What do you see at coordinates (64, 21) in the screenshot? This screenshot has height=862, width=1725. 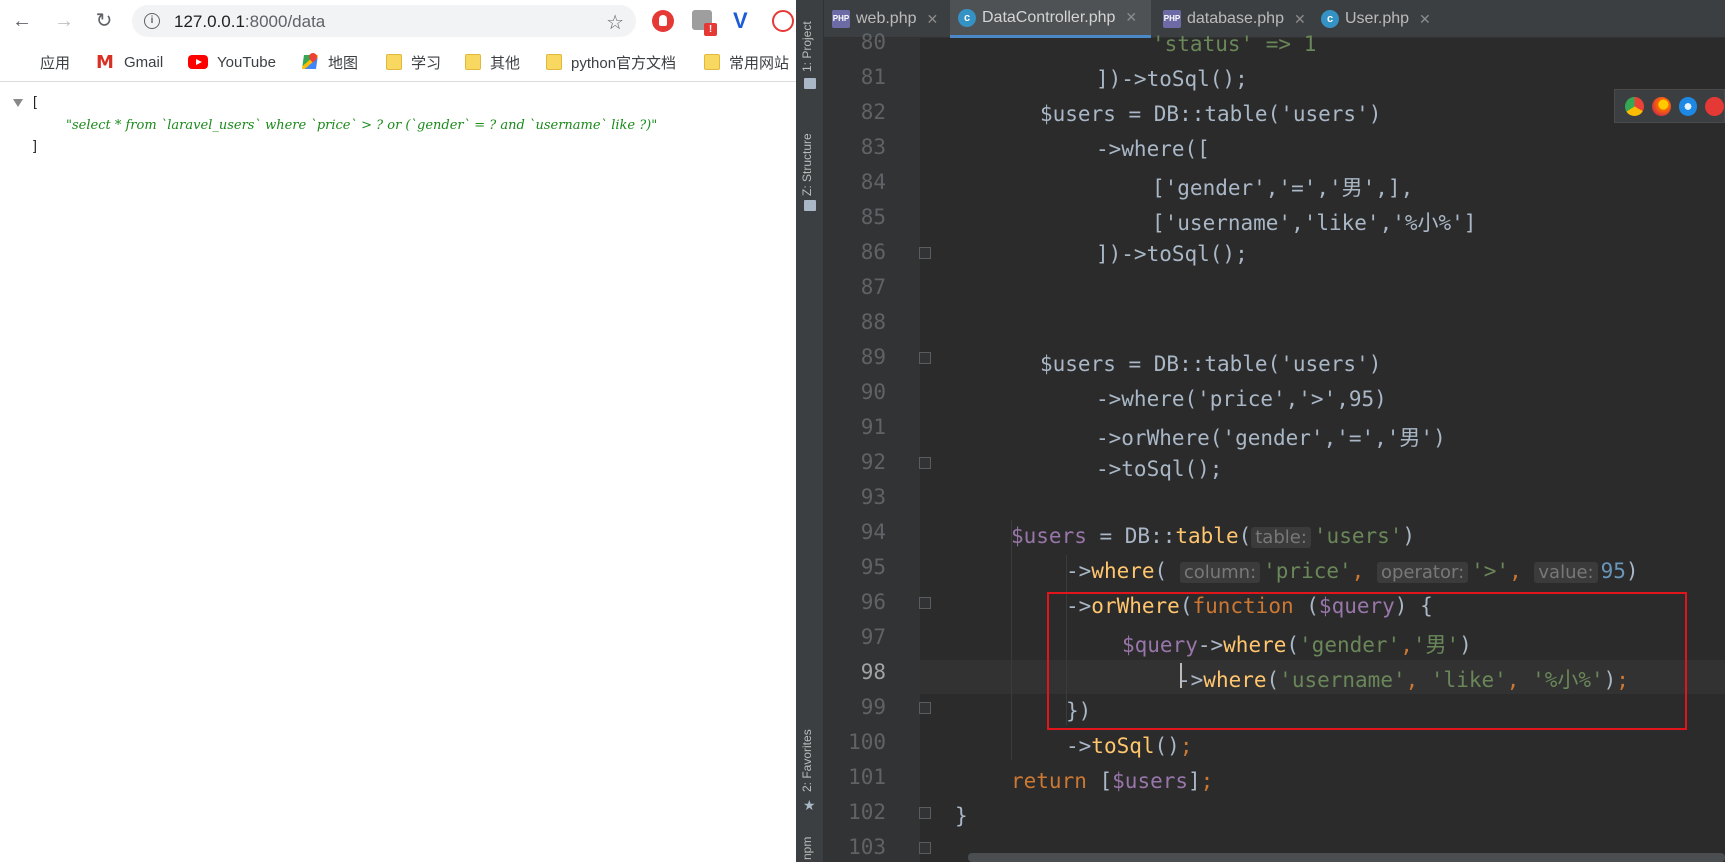 I see `forward-button: →` at bounding box center [64, 21].